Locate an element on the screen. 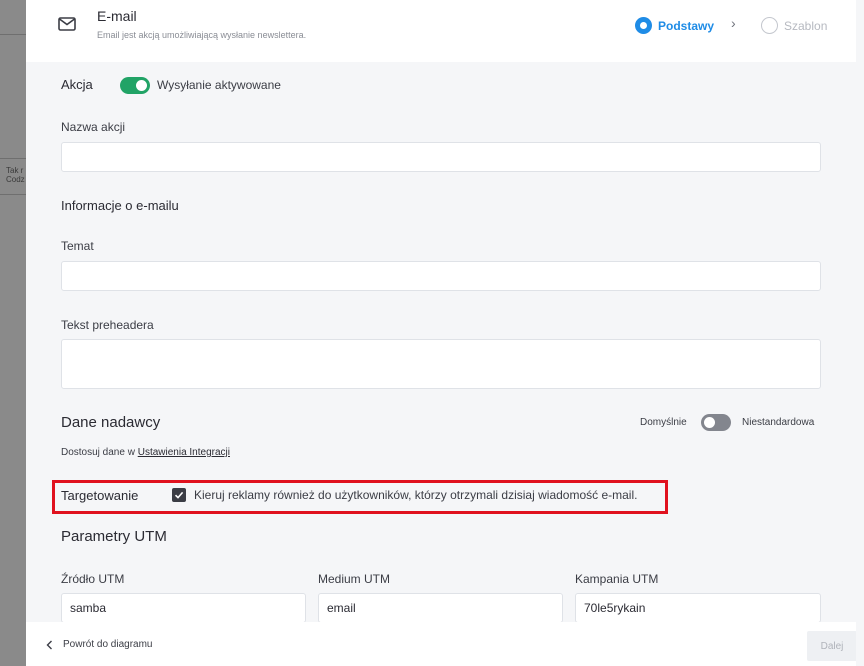  utm-source-label: Źródło UTM is located at coordinates (93, 579).